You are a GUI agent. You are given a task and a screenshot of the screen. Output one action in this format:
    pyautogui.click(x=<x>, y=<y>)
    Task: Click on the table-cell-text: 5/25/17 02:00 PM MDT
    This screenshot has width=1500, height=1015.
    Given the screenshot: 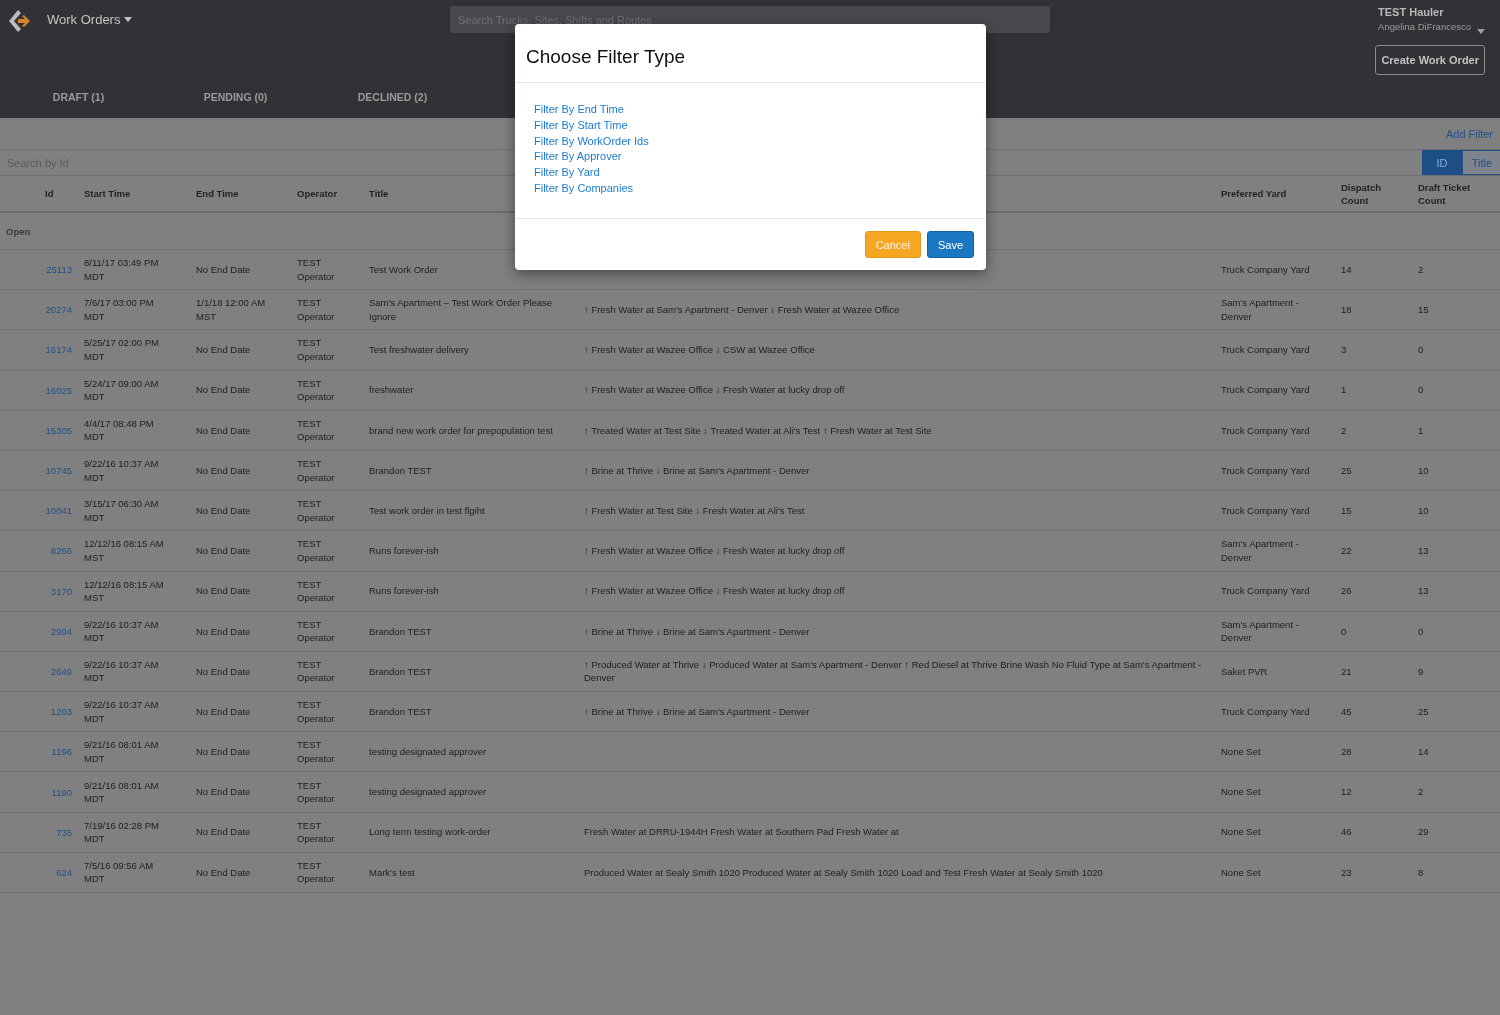 What is the action you would take?
    pyautogui.click(x=121, y=350)
    